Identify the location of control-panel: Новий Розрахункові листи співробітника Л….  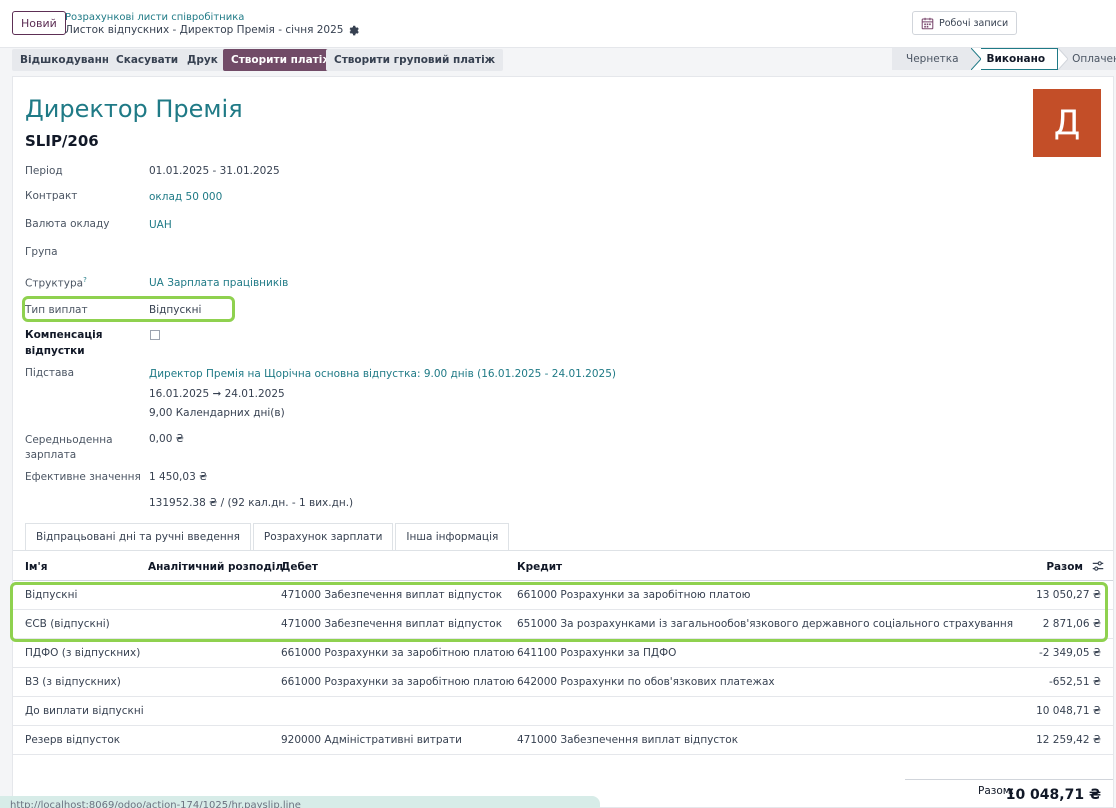
(558, 24).